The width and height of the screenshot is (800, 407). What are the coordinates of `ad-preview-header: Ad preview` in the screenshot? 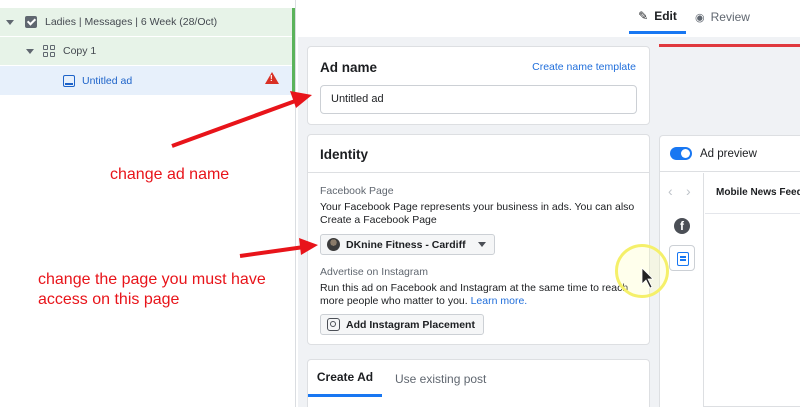 It's located at (730, 154).